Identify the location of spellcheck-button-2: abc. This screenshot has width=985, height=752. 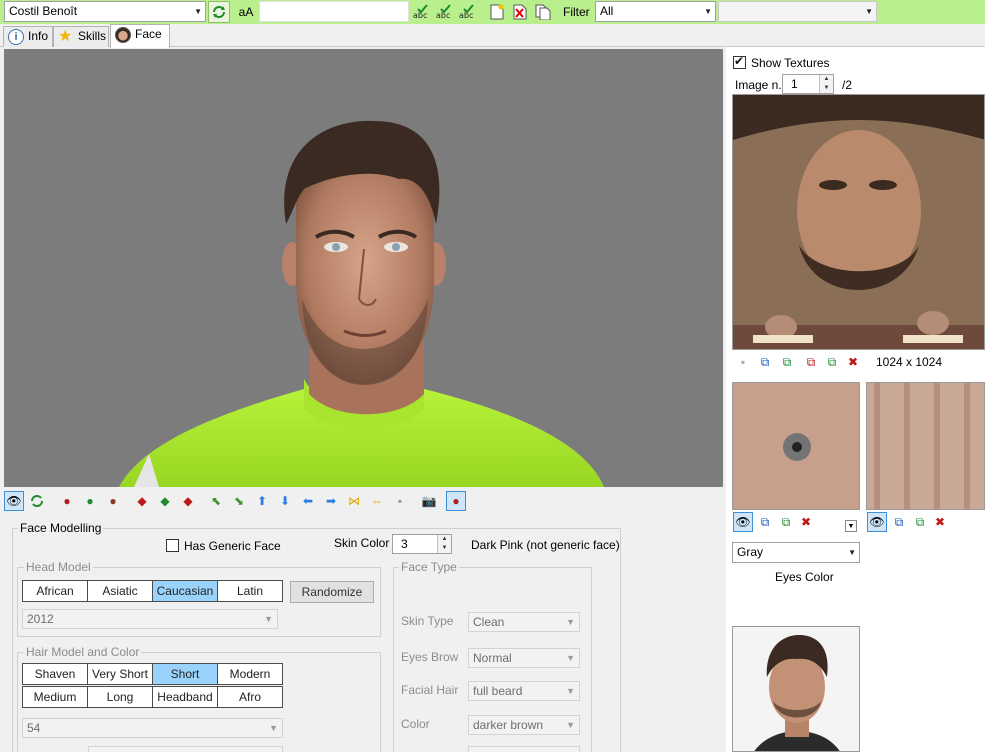
(445, 12).